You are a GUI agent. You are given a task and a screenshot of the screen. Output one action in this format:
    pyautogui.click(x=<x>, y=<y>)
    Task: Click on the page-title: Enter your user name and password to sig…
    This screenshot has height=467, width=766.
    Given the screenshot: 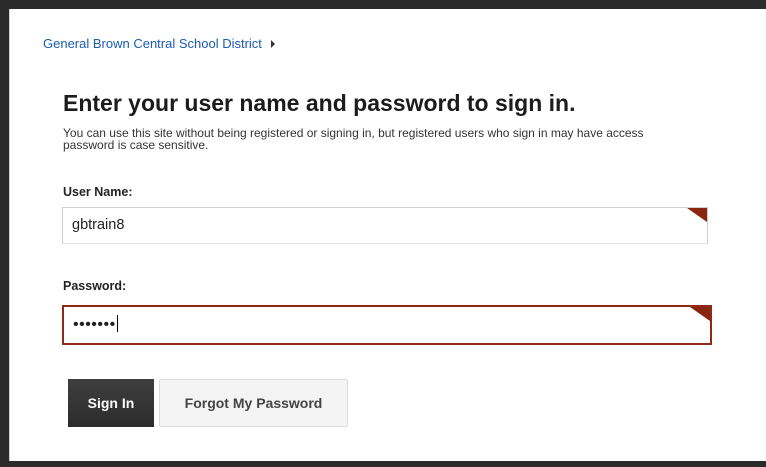 What is the action you would take?
    pyautogui.click(x=319, y=103)
    